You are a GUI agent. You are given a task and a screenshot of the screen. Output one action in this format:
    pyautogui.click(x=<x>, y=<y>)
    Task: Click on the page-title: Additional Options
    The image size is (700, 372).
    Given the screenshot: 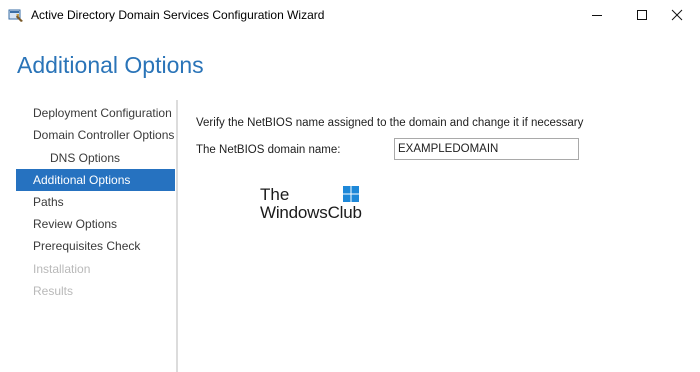 What is the action you would take?
    pyautogui.click(x=110, y=65)
    